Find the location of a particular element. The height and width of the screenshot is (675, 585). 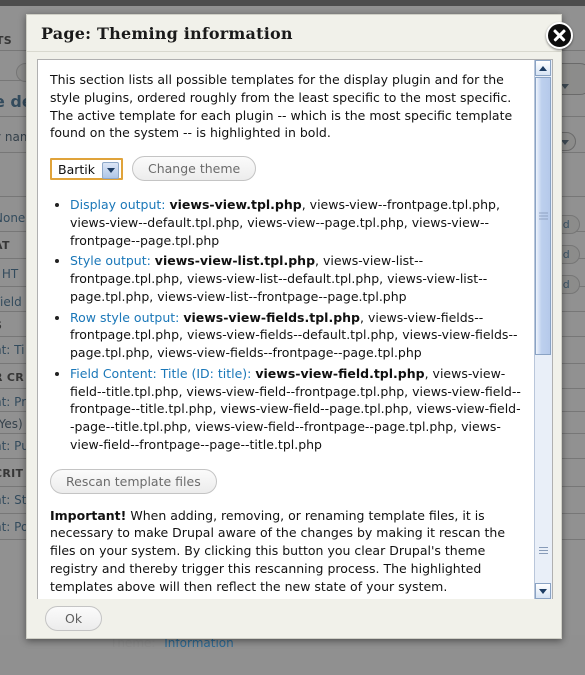

background-text: TS is located at coordinates (6, 40).